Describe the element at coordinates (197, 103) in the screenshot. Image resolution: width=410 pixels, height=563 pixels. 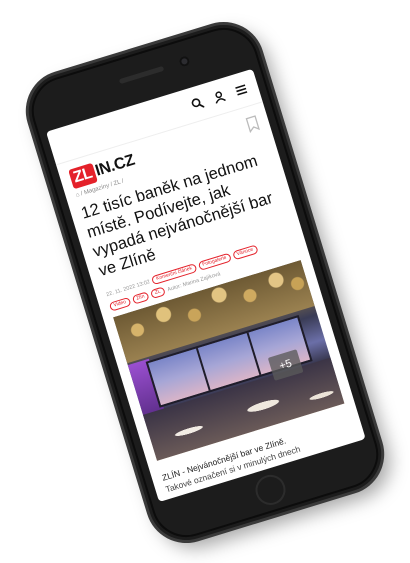
I see `search-icon` at that location.